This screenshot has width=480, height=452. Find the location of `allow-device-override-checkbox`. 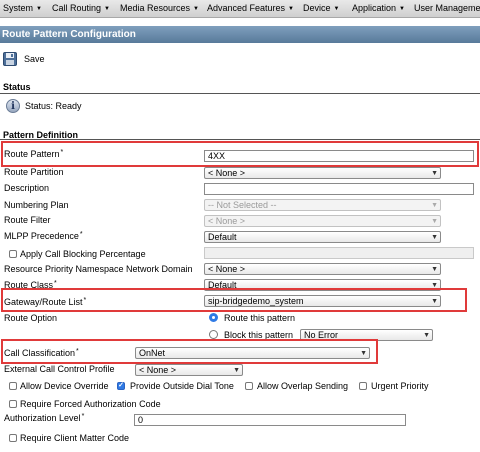

allow-device-override-checkbox is located at coordinates (13, 386).